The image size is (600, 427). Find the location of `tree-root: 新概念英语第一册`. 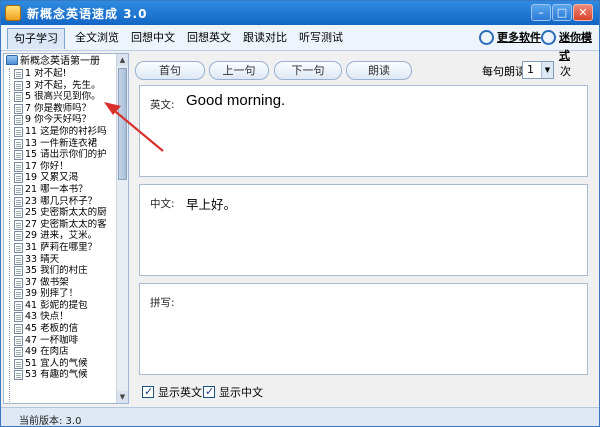

tree-root: 新概念英语第一册 is located at coordinates (53, 61).